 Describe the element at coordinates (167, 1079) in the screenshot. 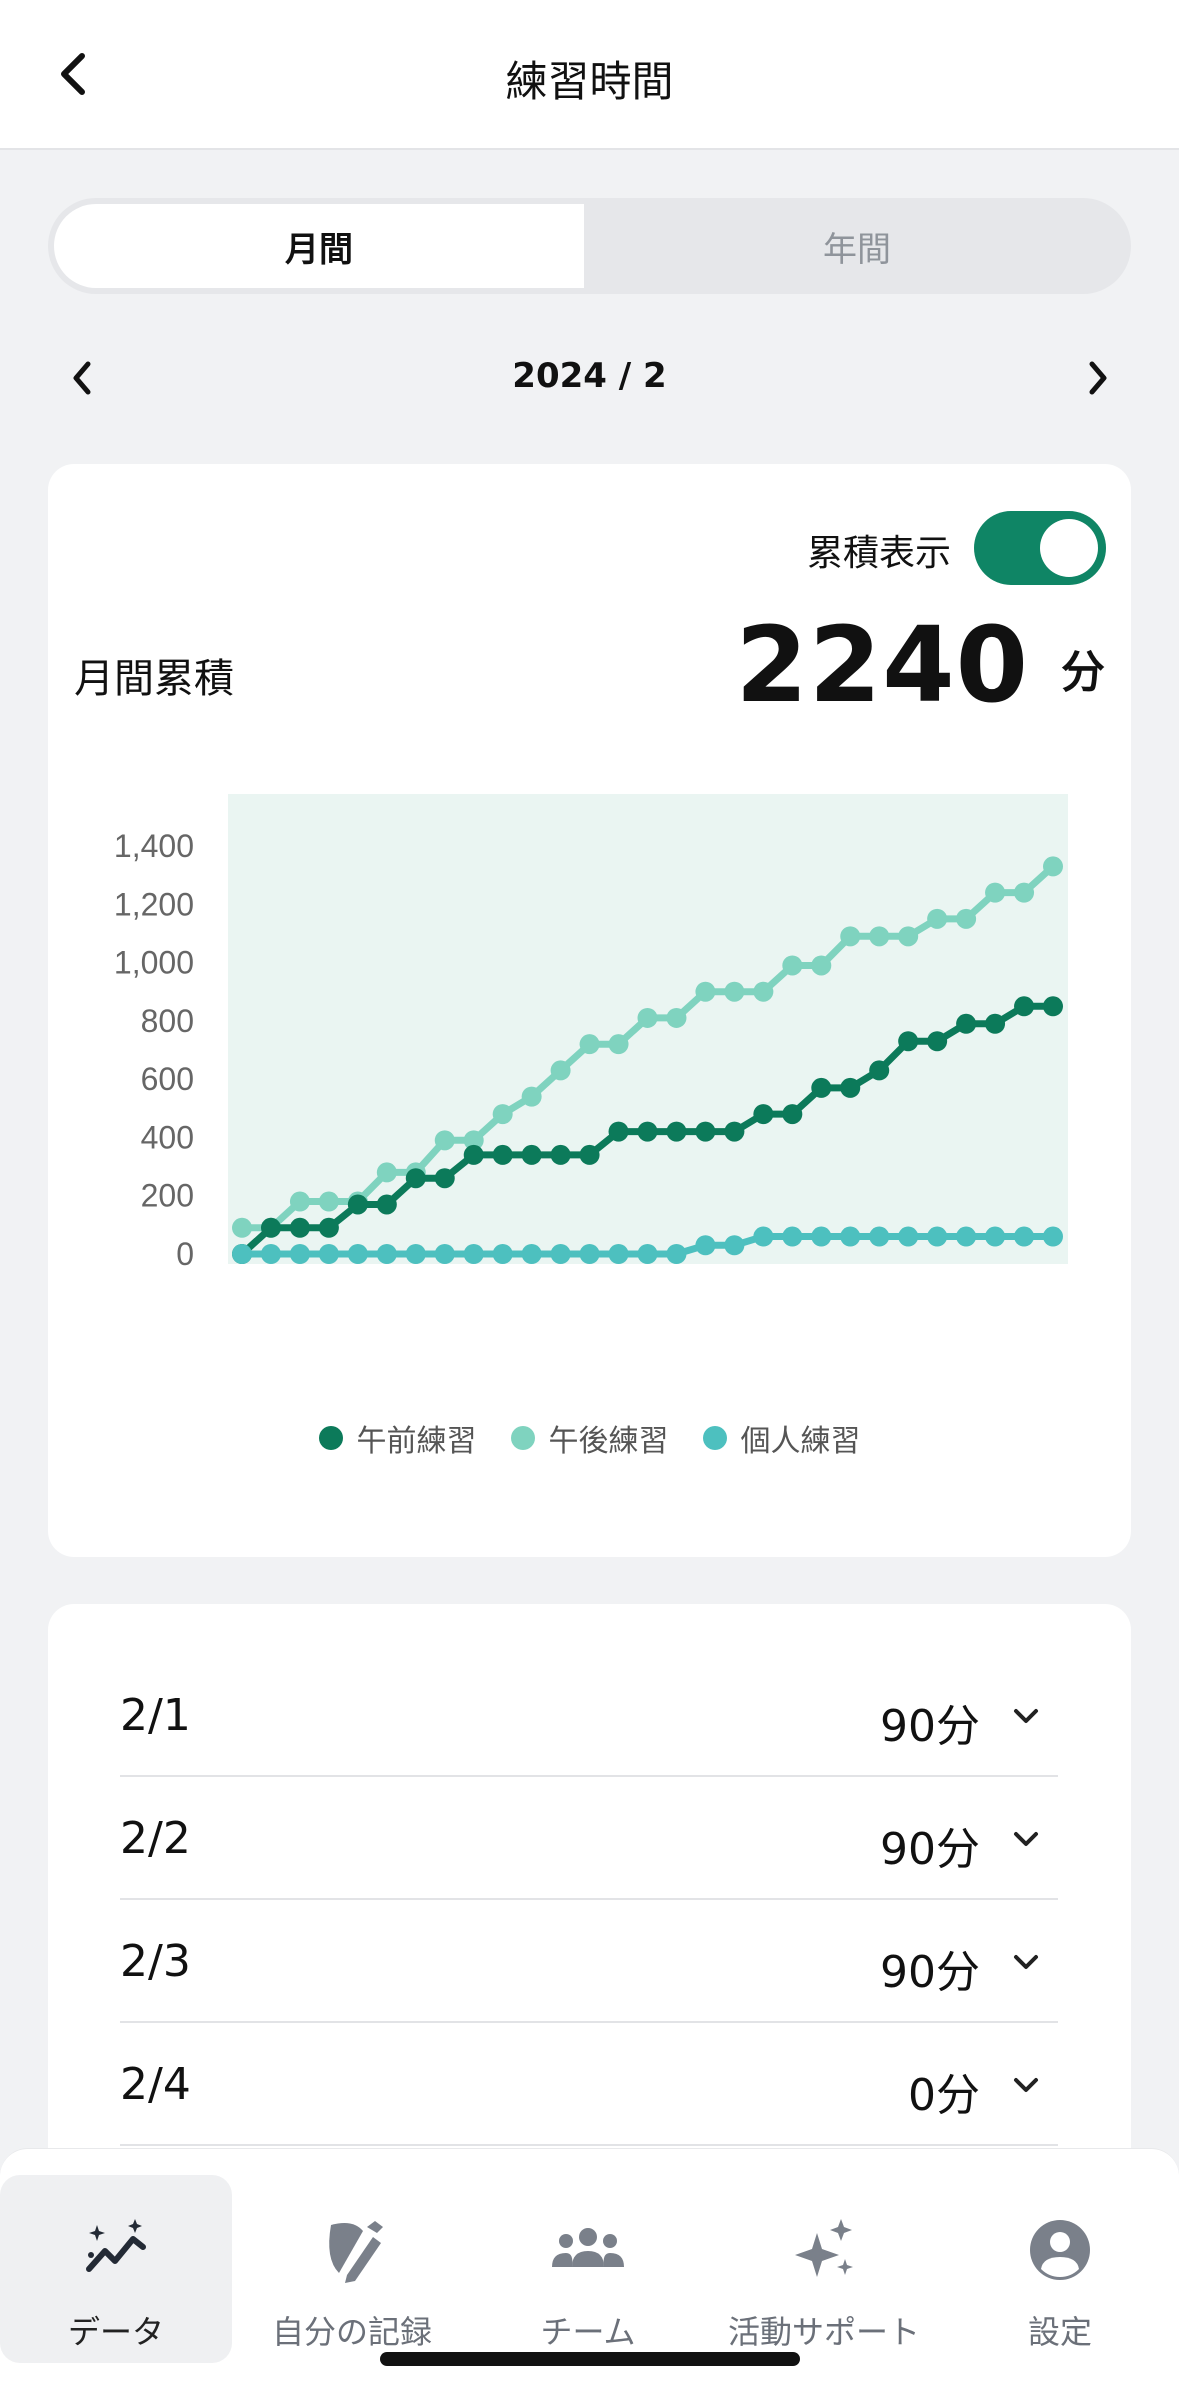

I see `y-tick-label: 600` at that location.